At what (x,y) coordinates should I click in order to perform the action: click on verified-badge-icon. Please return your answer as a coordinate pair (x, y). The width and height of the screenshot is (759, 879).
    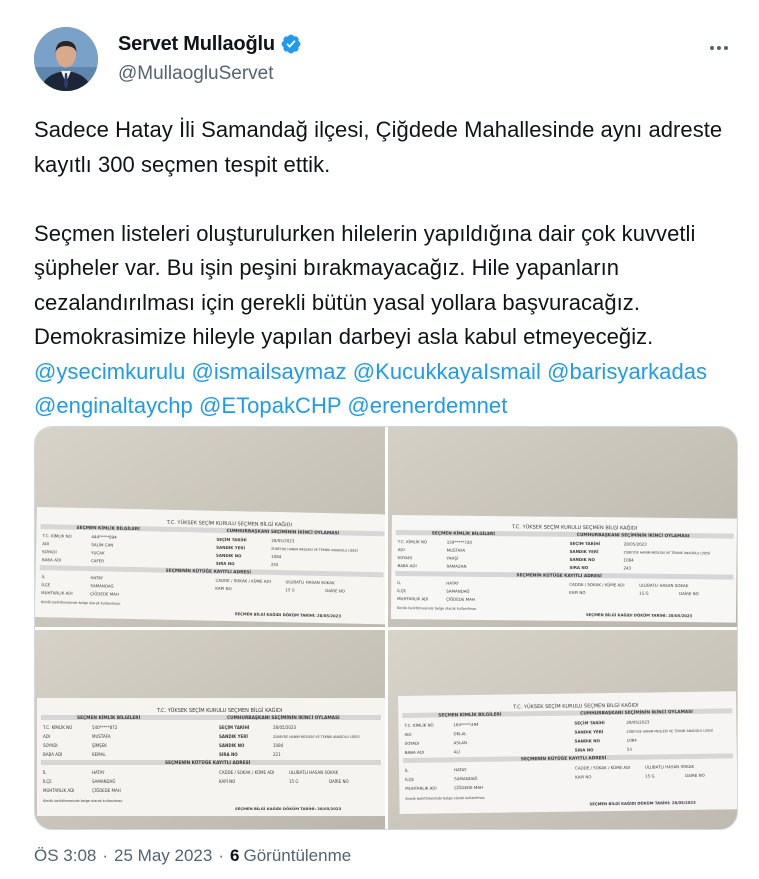
    Looking at the image, I should click on (291, 44).